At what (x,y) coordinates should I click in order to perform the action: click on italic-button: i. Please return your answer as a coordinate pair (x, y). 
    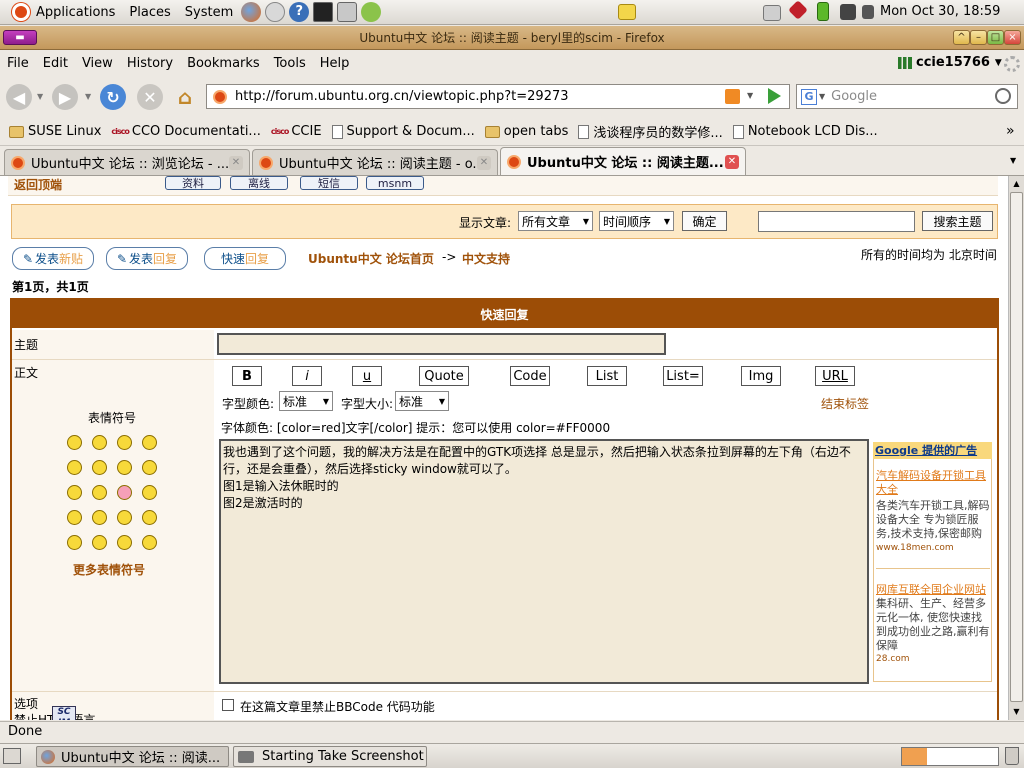
    Looking at the image, I should click on (307, 376).